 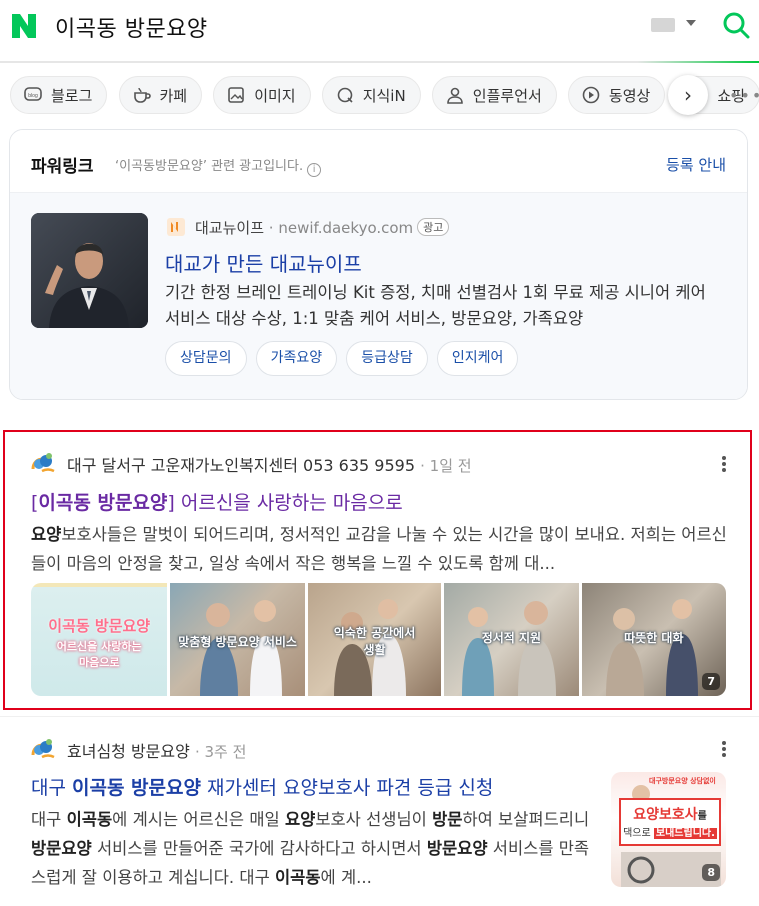 What do you see at coordinates (433, 227) in the screenshot?
I see `ad-badge: 광고` at bounding box center [433, 227].